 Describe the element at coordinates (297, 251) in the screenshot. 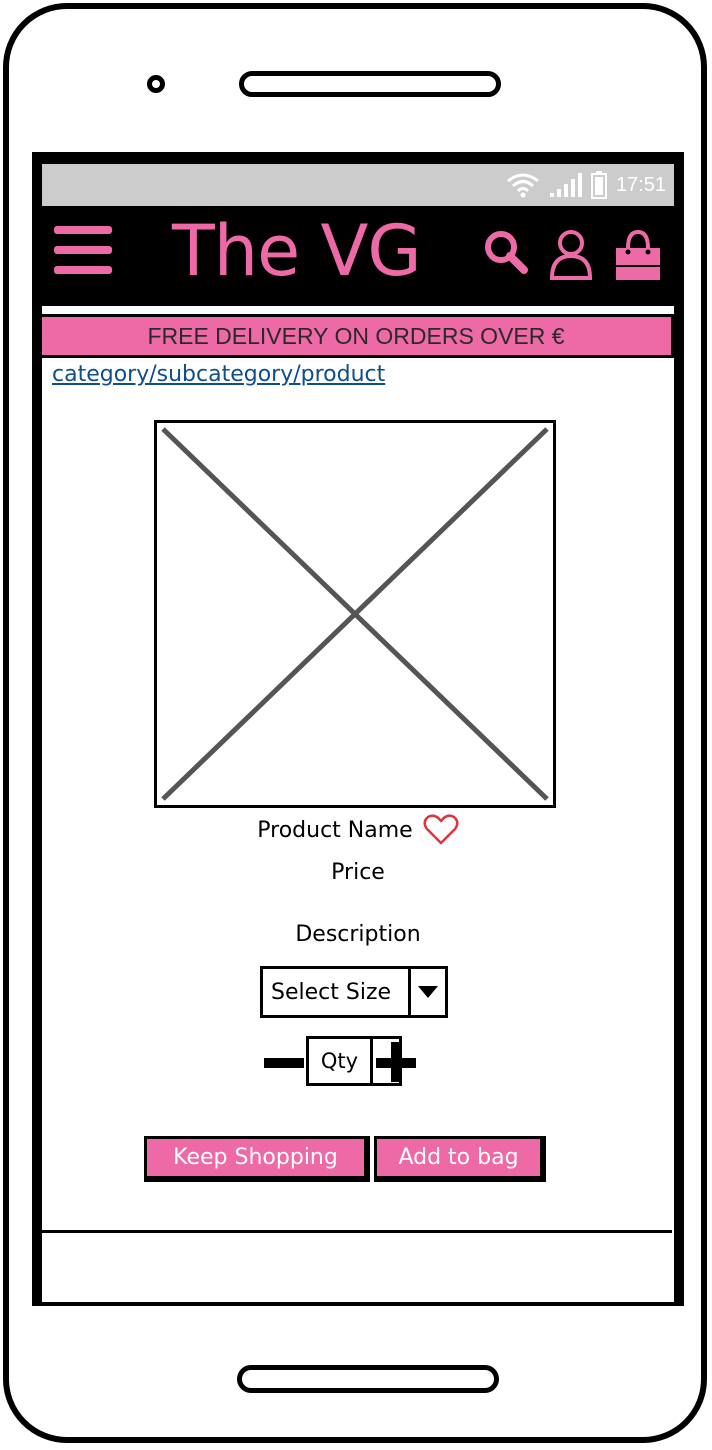

I see `site-logo: The VG` at that location.